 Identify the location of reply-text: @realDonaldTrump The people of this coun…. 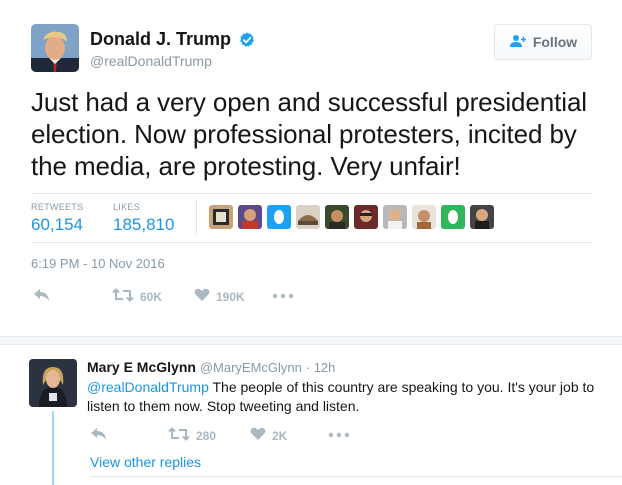
(347, 397).